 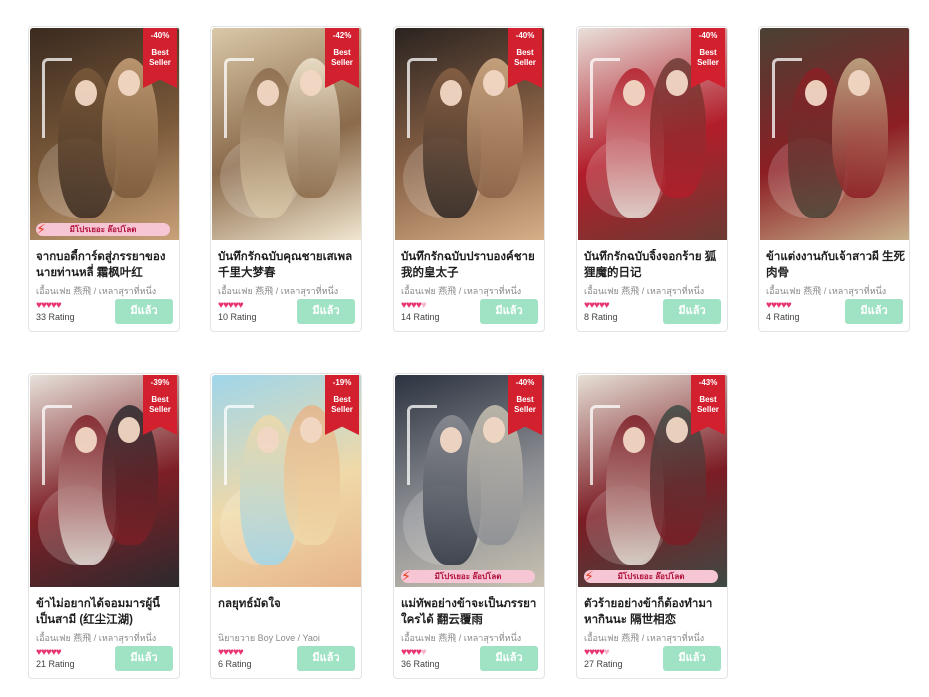 I want to click on book-title: จากบอดี้การ์ดสู่ภรรยาของนายท่านหลี่ 霜枫叶红, so click(x=106, y=265).